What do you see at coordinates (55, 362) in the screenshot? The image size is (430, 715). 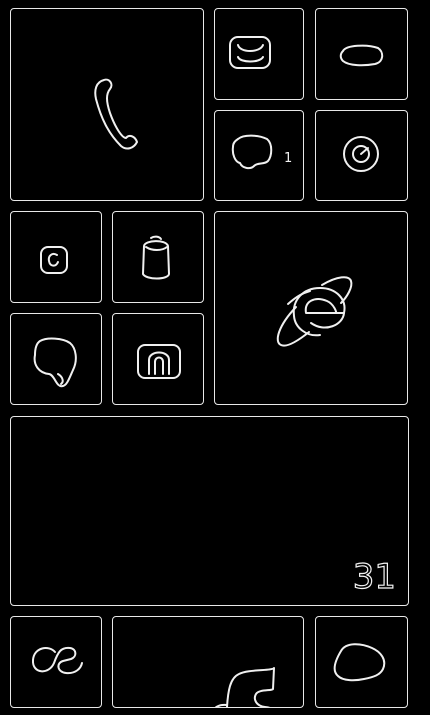 I see `maps-icon` at bounding box center [55, 362].